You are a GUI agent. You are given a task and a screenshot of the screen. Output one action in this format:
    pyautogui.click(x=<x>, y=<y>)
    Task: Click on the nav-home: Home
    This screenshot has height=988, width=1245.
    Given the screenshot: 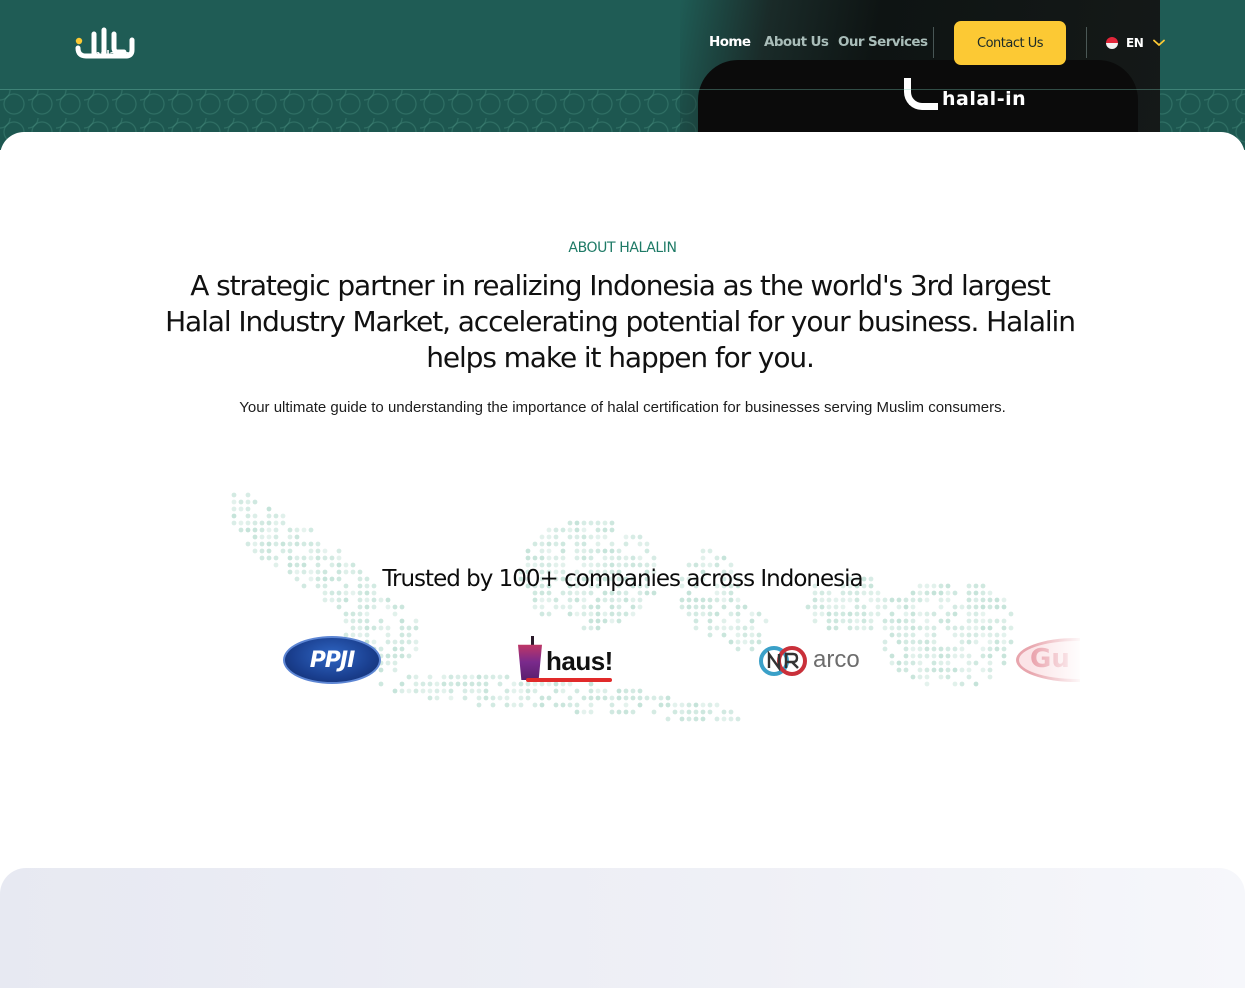 What is the action you would take?
    pyautogui.click(x=730, y=42)
    